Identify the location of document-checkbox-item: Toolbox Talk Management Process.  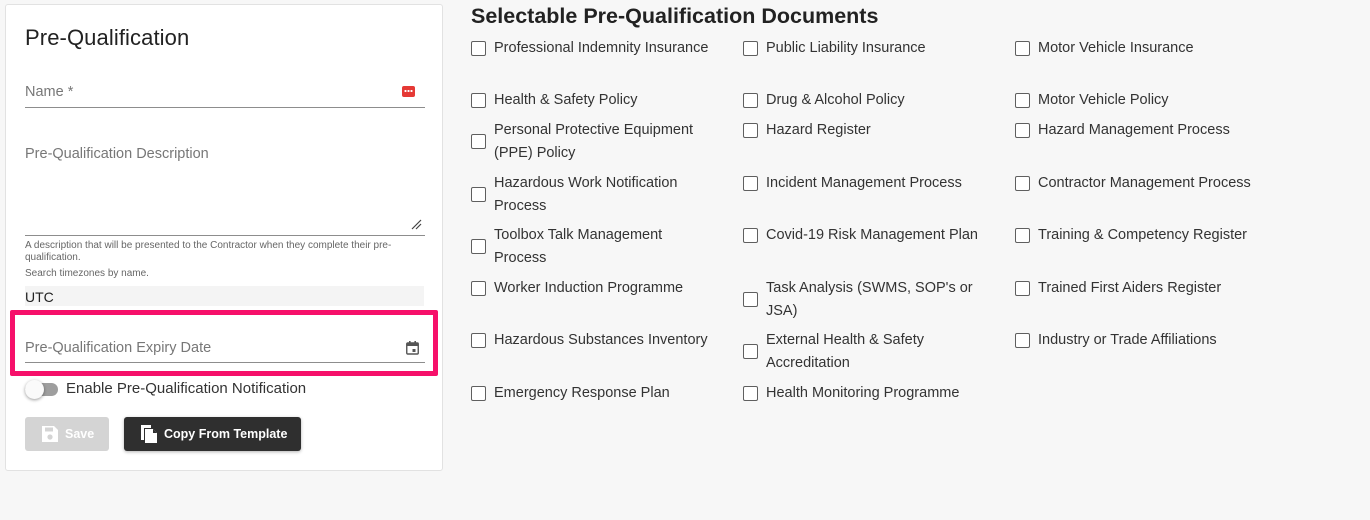
(591, 246).